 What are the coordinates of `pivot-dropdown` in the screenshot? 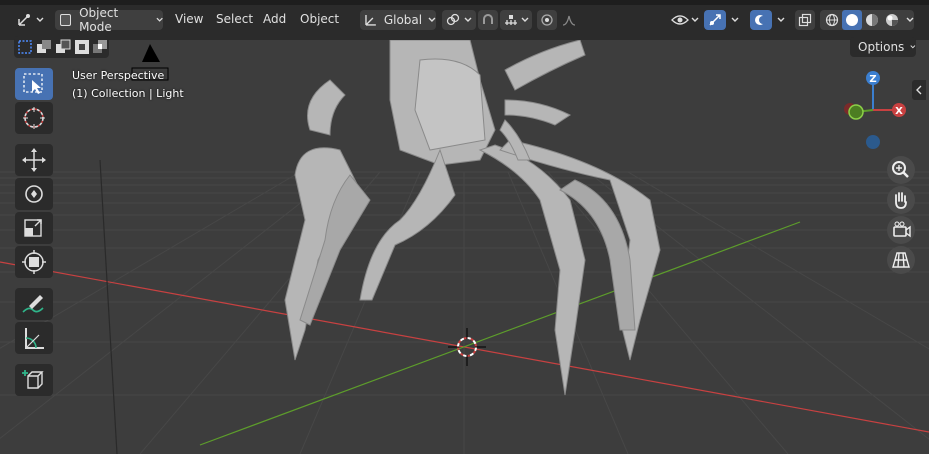 It's located at (459, 20).